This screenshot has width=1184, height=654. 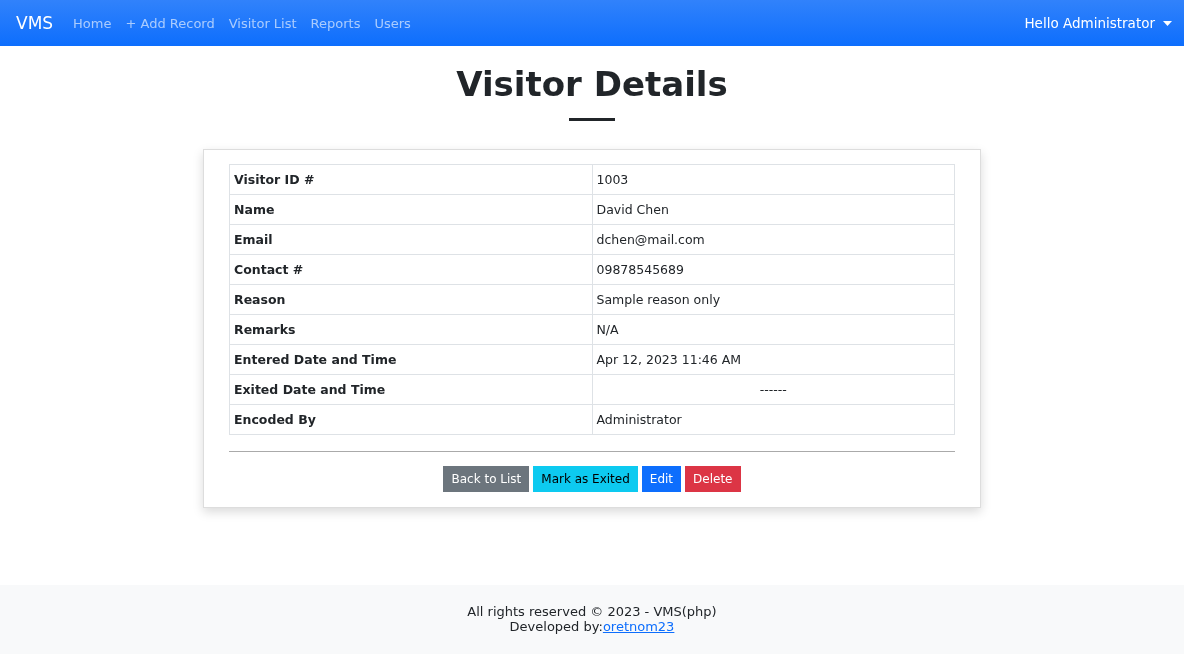 What do you see at coordinates (410, 299) in the screenshot?
I see `field-label: Reason` at bounding box center [410, 299].